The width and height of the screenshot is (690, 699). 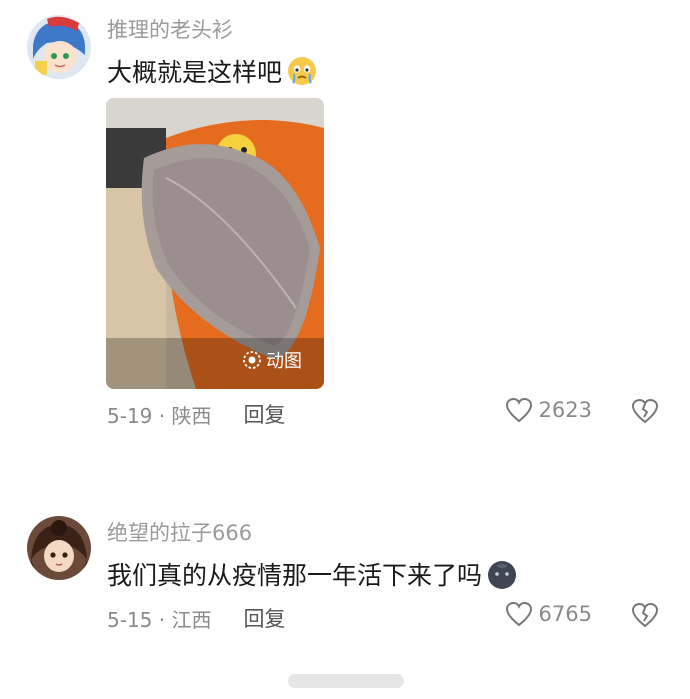 I want to click on date-location: 5-19 · 陕西, so click(x=159, y=415).